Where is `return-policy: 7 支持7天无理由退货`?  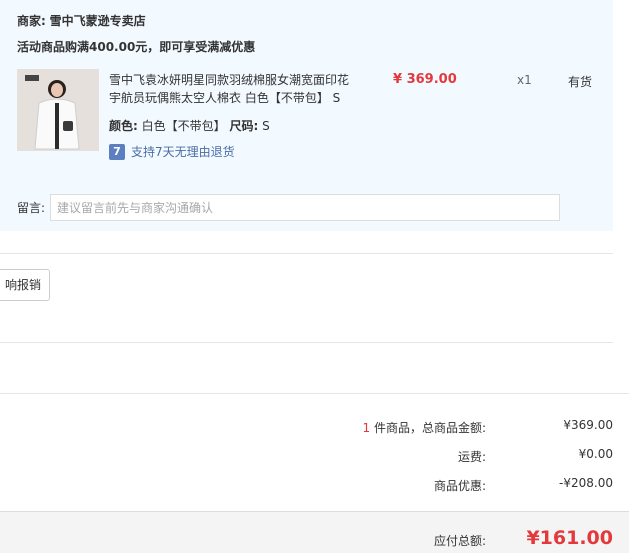 return-policy: 7 支持7天无理由退货 is located at coordinates (172, 151).